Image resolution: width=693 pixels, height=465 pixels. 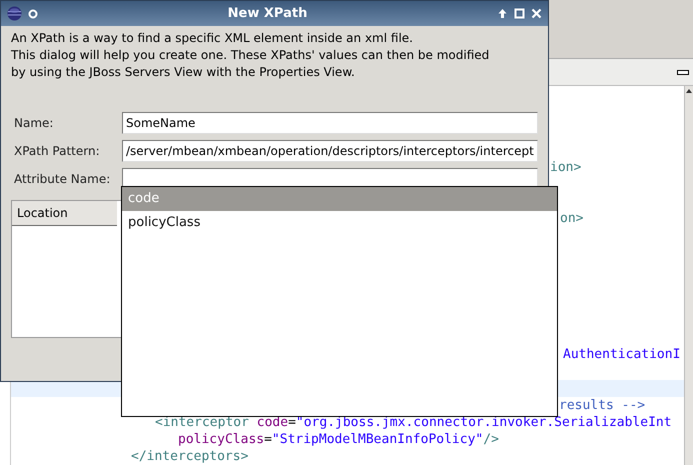 I want to click on field-label: Attribute Name:, so click(x=63, y=179).